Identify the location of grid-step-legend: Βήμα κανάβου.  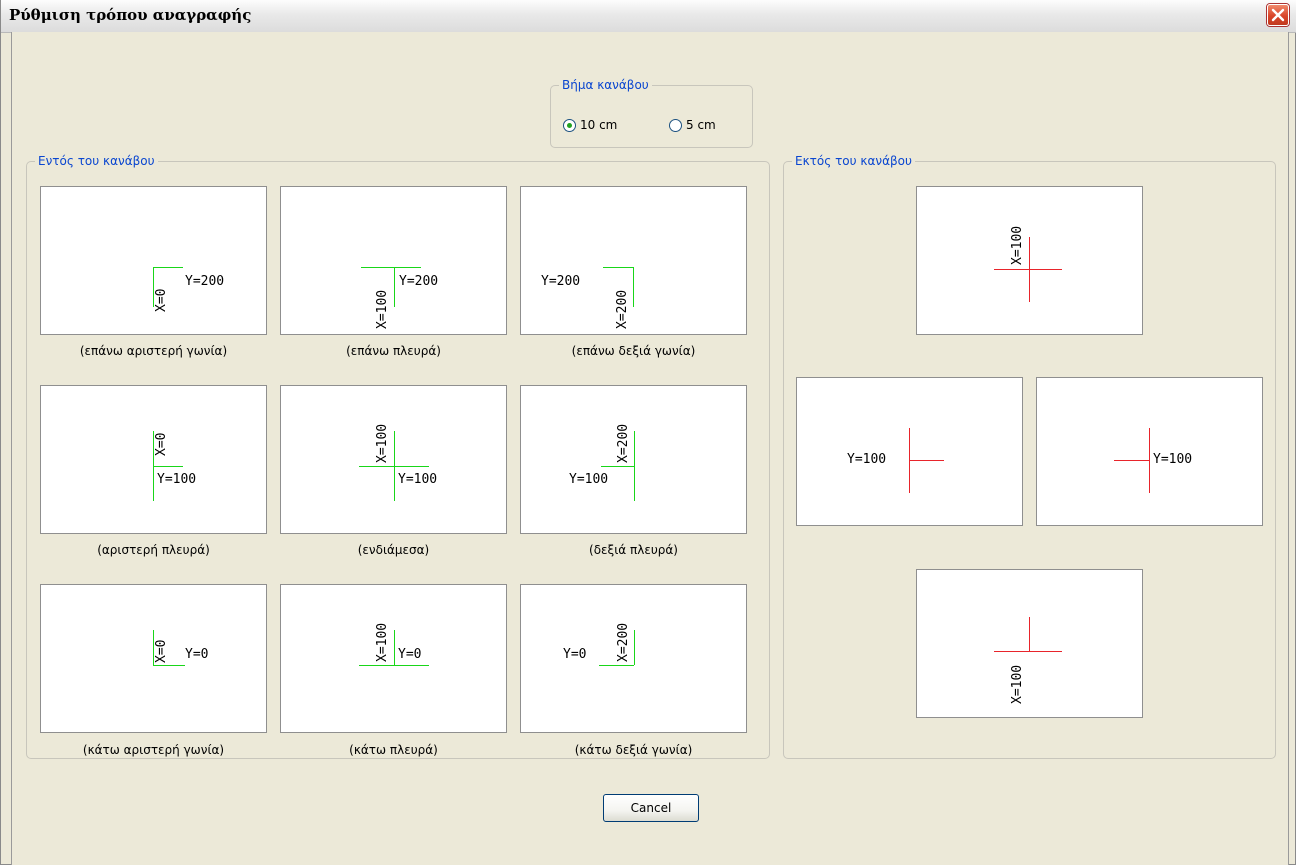
(605, 85).